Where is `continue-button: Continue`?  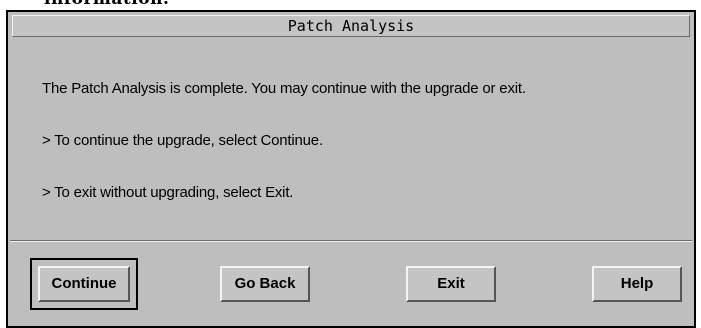
continue-button: Continue is located at coordinates (84, 284).